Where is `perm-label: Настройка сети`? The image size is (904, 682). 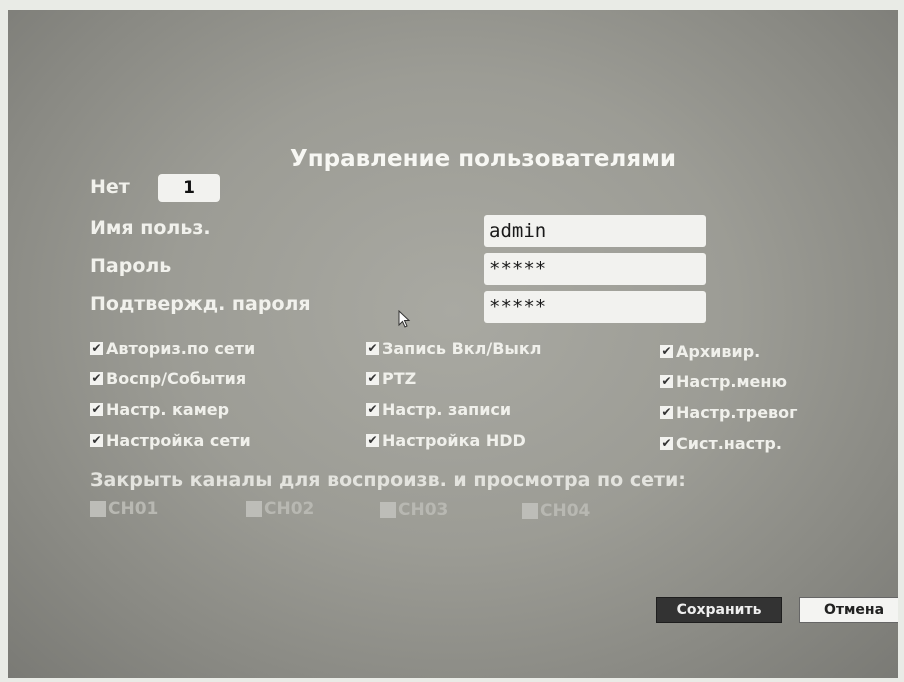 perm-label: Настройка сети is located at coordinates (178, 440).